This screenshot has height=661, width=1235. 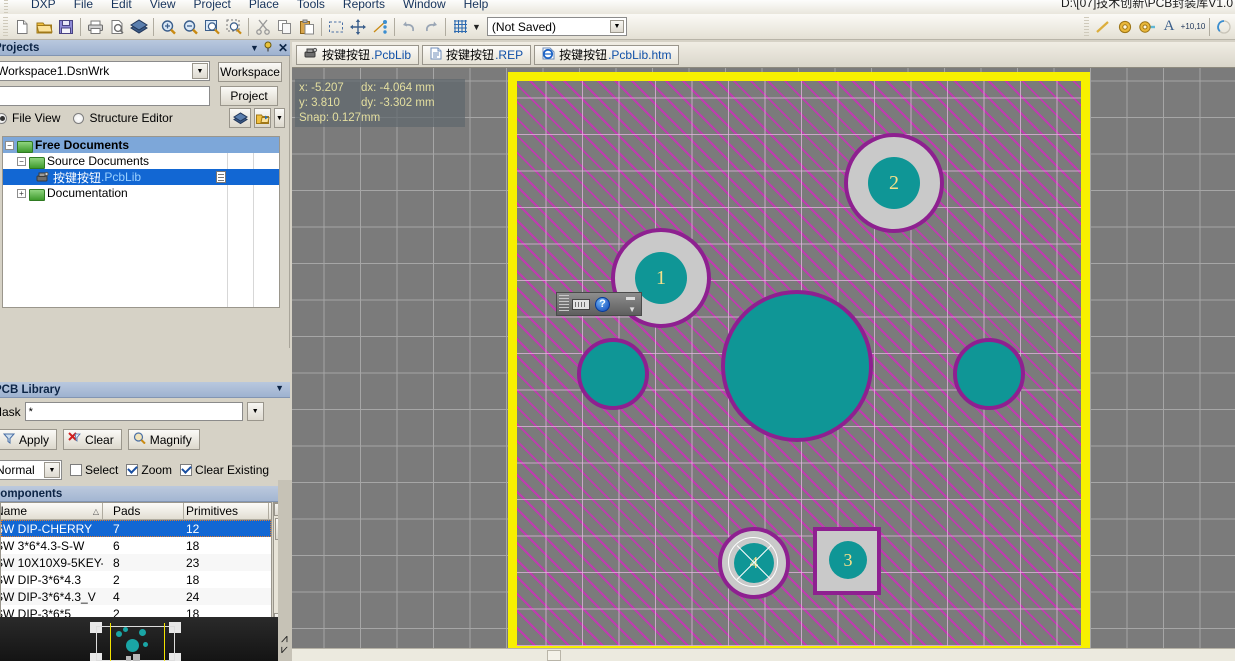 I want to click on menu-item-help: Help, so click(x=476, y=6).